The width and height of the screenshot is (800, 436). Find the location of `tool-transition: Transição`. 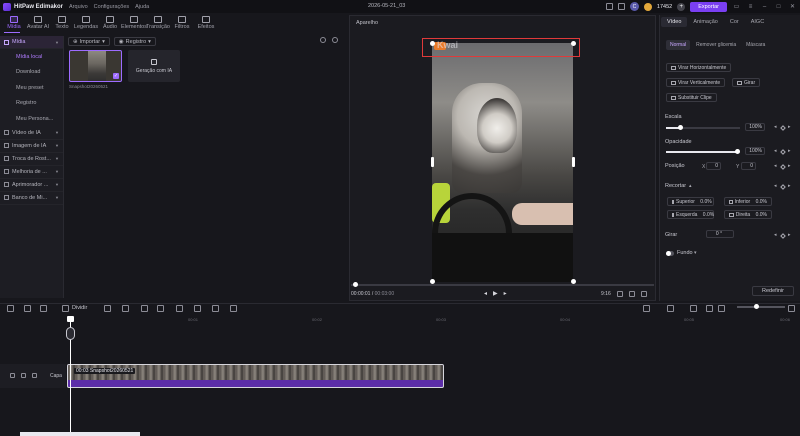

tool-transition: Transição is located at coordinates (158, 23).